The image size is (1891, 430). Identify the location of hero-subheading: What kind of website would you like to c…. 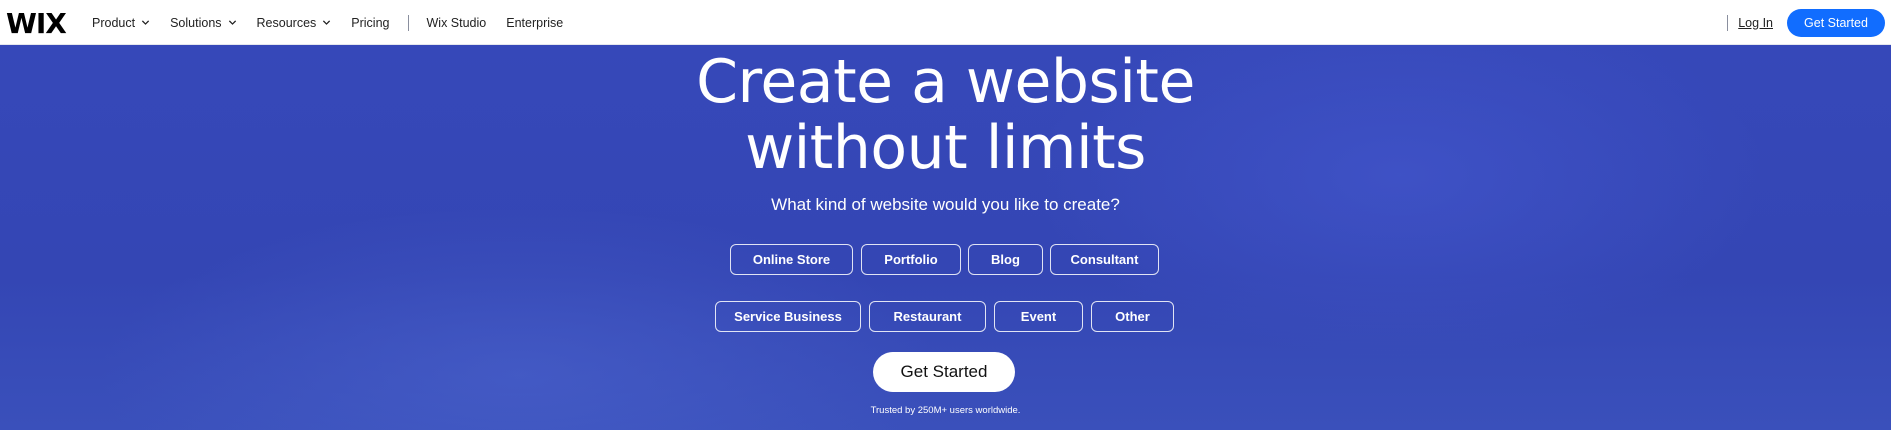
(945, 204).